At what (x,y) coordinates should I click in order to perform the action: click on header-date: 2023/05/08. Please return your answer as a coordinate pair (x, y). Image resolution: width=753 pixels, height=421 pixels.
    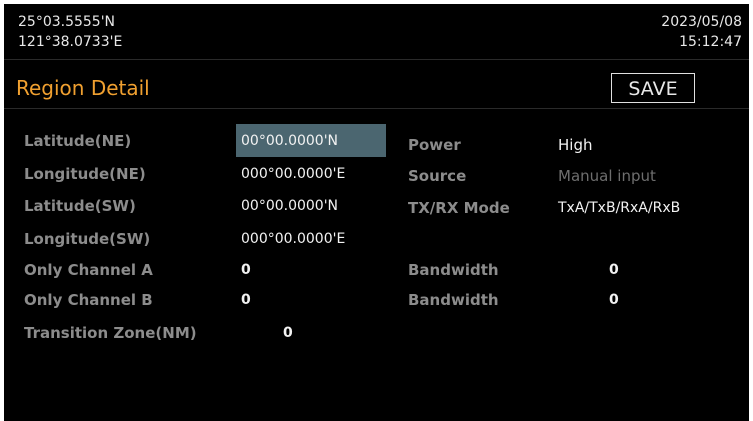
    Looking at the image, I should click on (701, 22).